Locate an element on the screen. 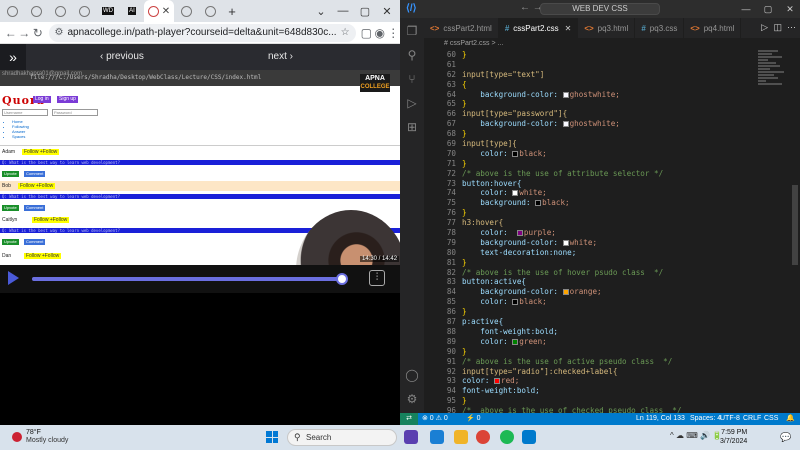 The image size is (800, 450). task-view-icon is located at coordinates (411, 437).